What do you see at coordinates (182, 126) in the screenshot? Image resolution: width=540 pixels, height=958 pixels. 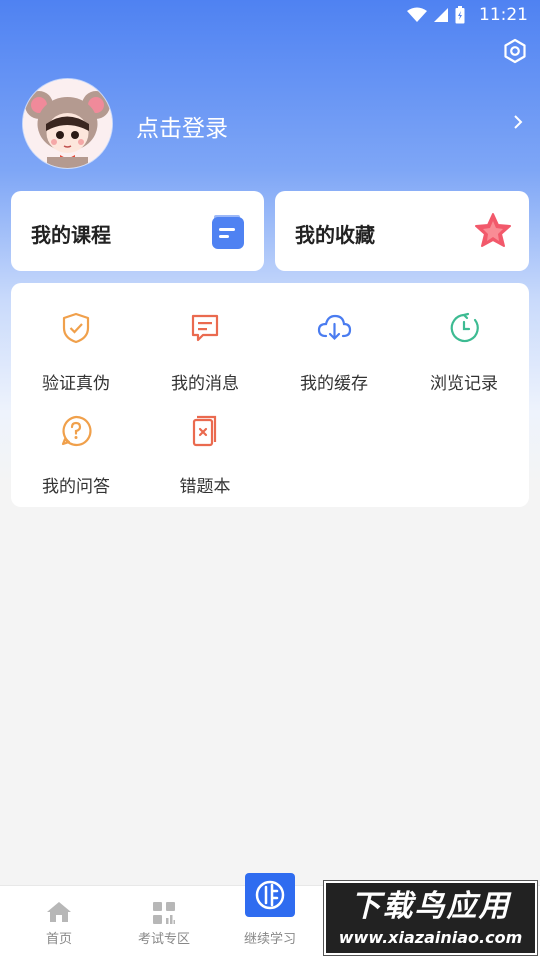 I see `login-link: 点击登录` at bounding box center [182, 126].